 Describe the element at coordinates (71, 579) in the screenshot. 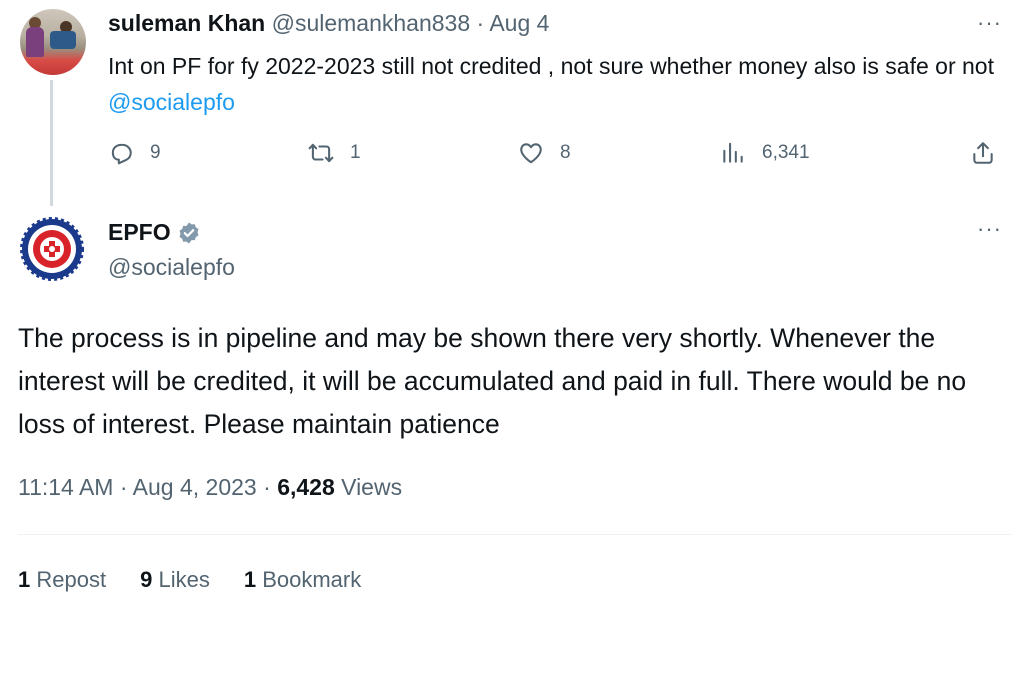

I see `reposts-label: Repost` at that location.